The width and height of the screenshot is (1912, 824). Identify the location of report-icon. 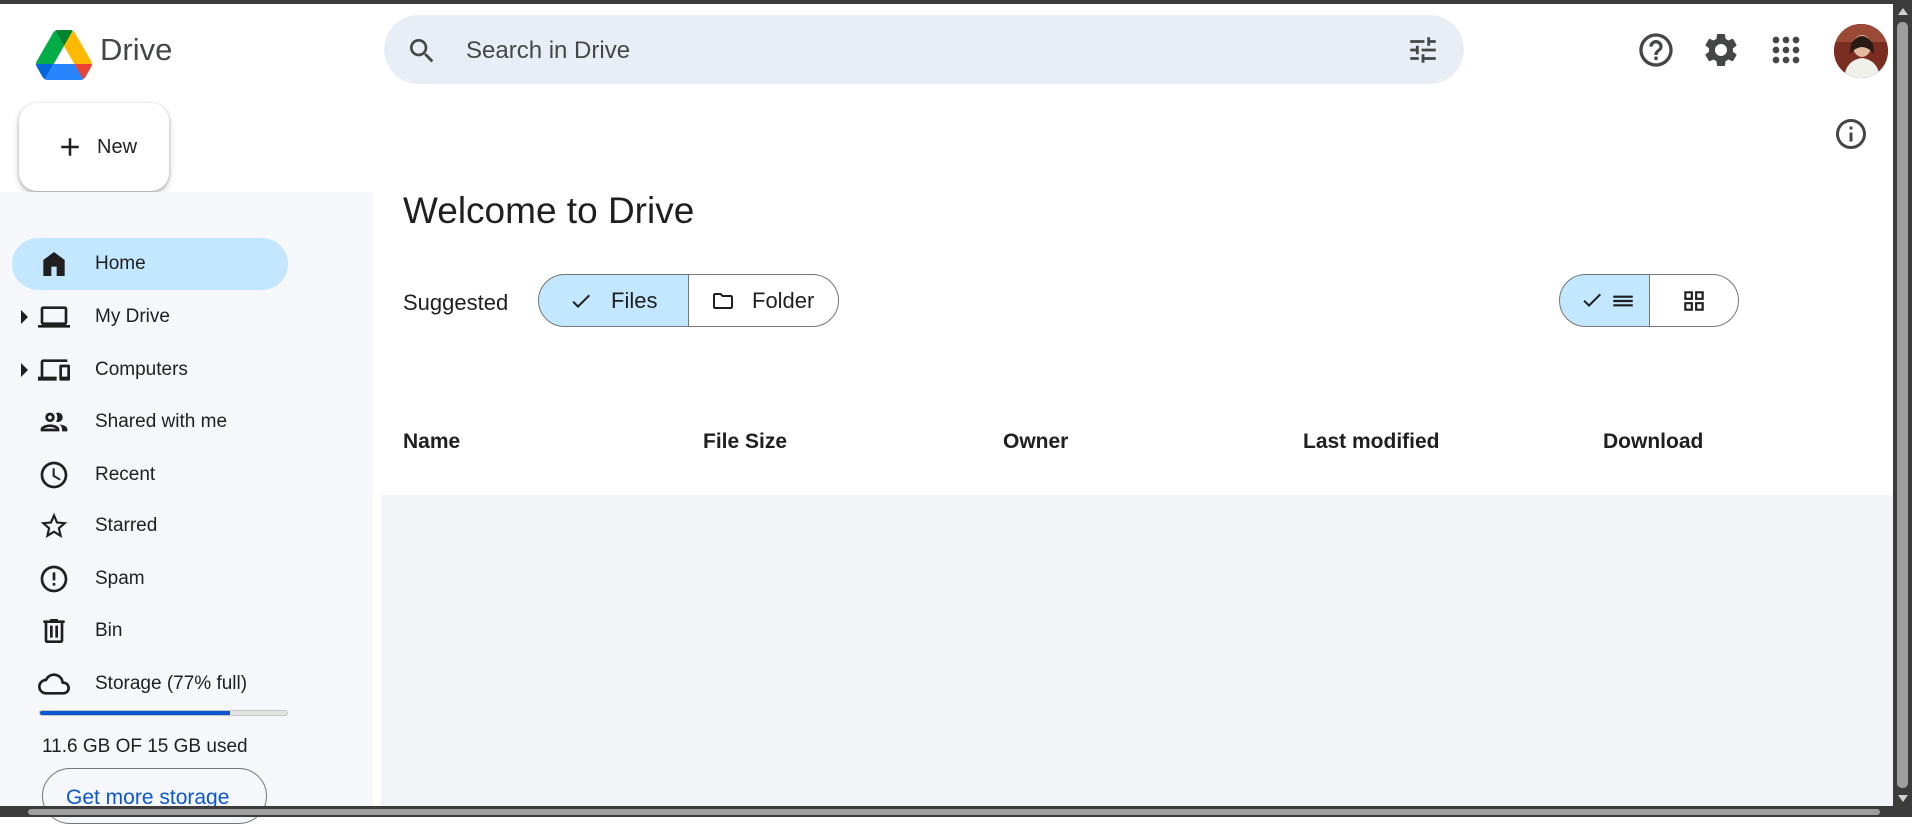
(54, 579).